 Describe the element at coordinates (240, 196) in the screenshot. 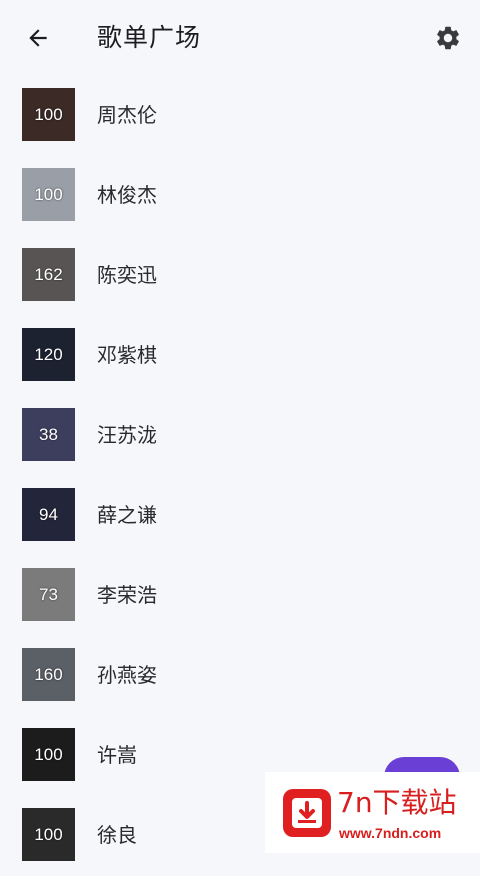

I see `playlist-item: 100 林俊杰` at that location.